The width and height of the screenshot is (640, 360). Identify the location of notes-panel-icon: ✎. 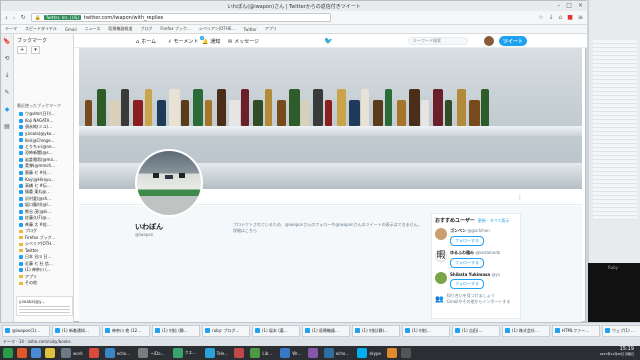
(6, 92).